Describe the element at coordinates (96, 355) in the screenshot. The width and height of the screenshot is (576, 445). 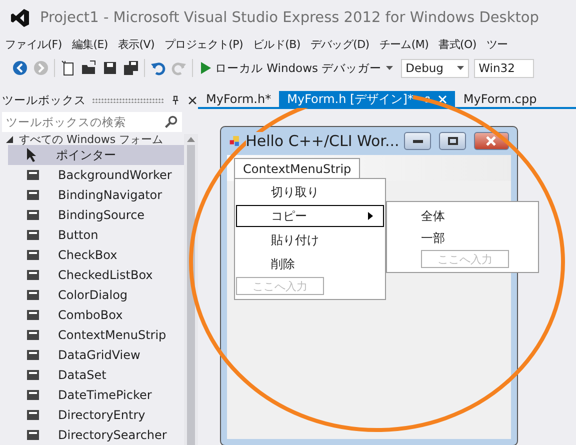
I see `toolbox-item: DataGridView` at that location.